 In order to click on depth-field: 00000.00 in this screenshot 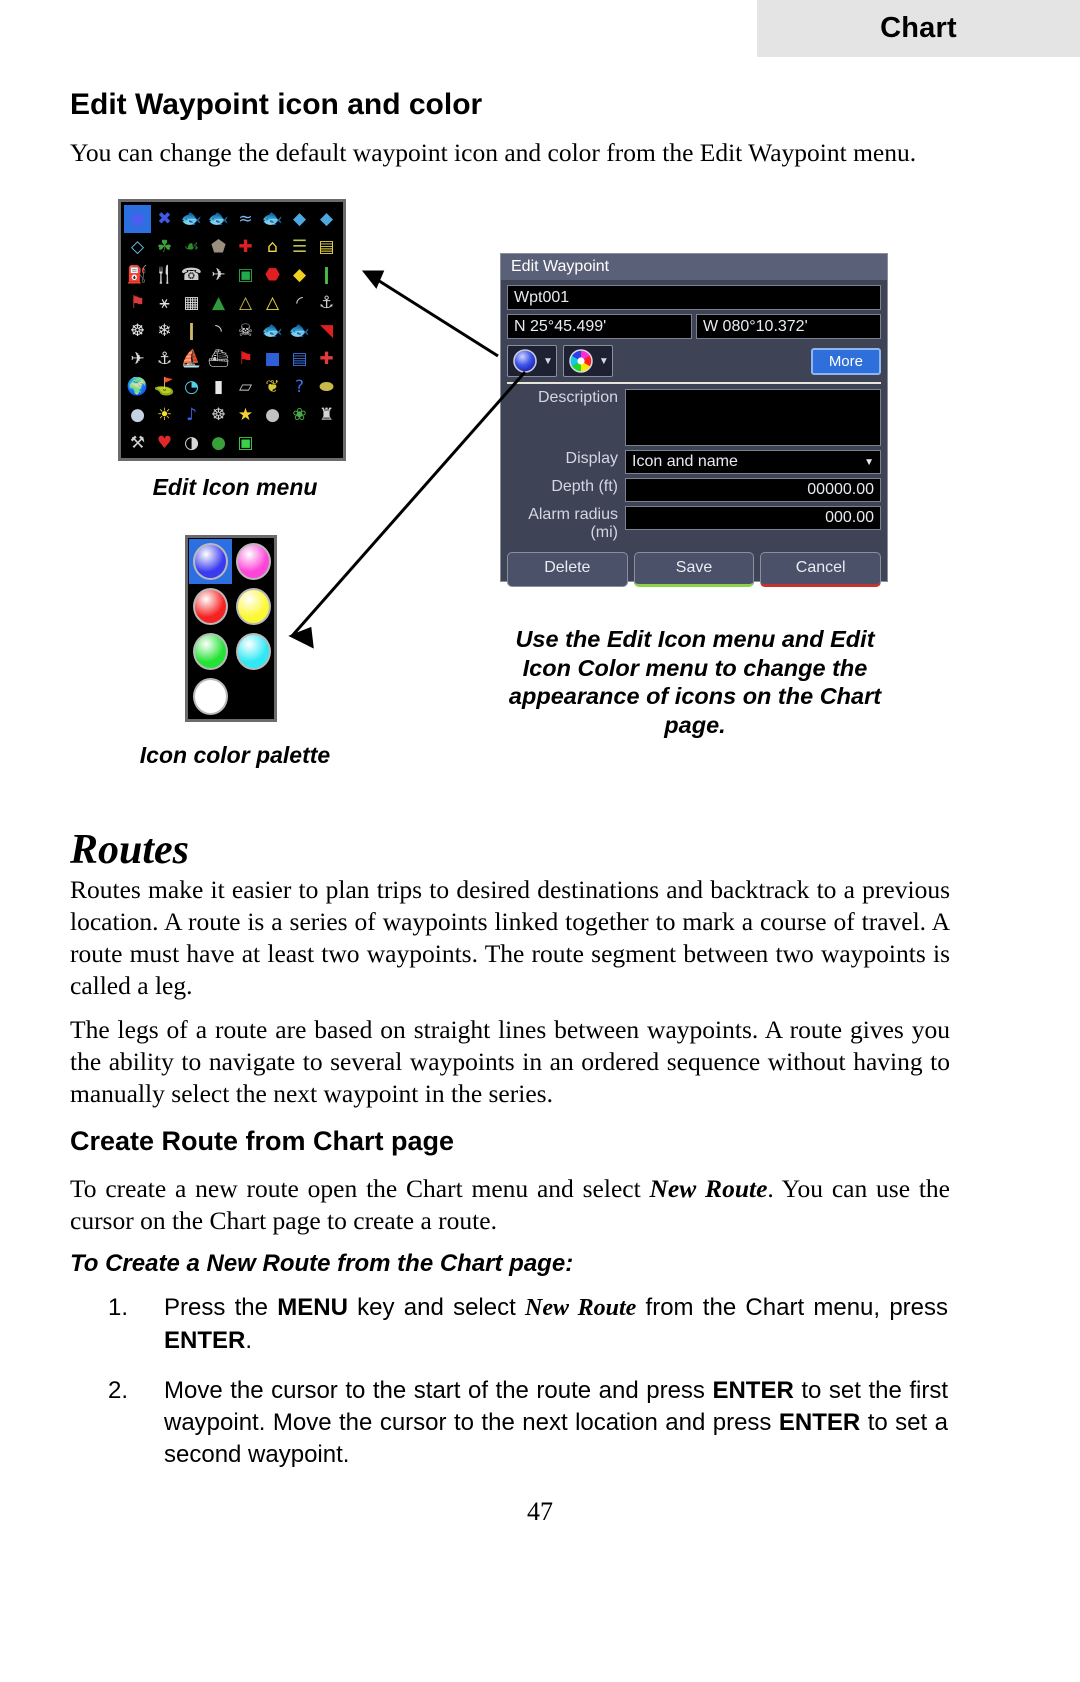, I will do `click(753, 490)`.